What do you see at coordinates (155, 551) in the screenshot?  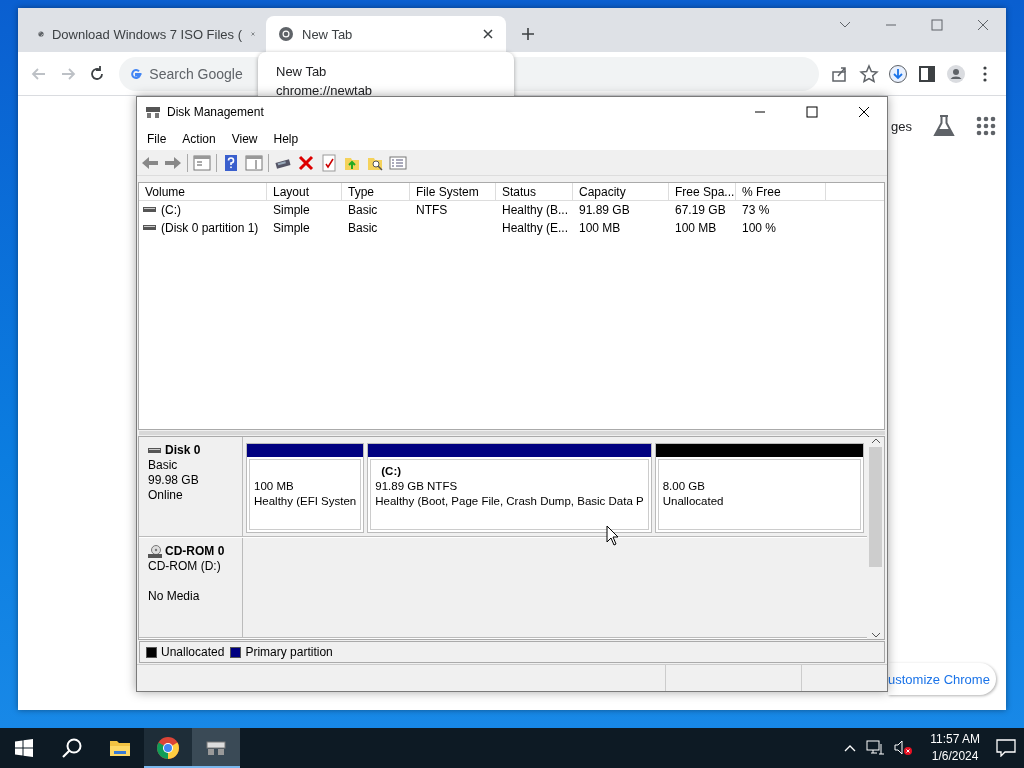 I see `cd-drive-icon` at bounding box center [155, 551].